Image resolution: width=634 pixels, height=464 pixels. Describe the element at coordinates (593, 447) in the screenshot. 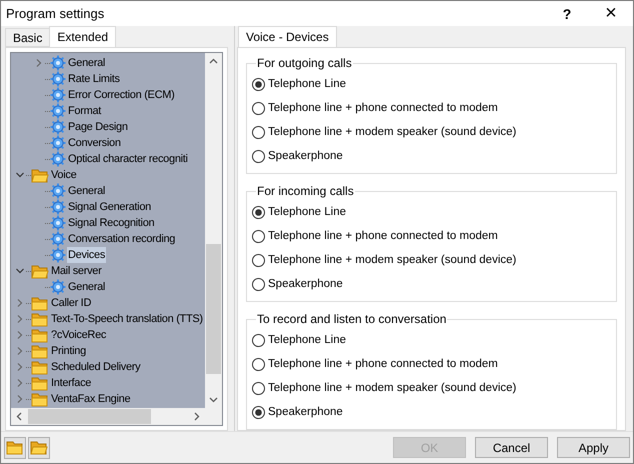

I see `dialog-button: Apply` at that location.